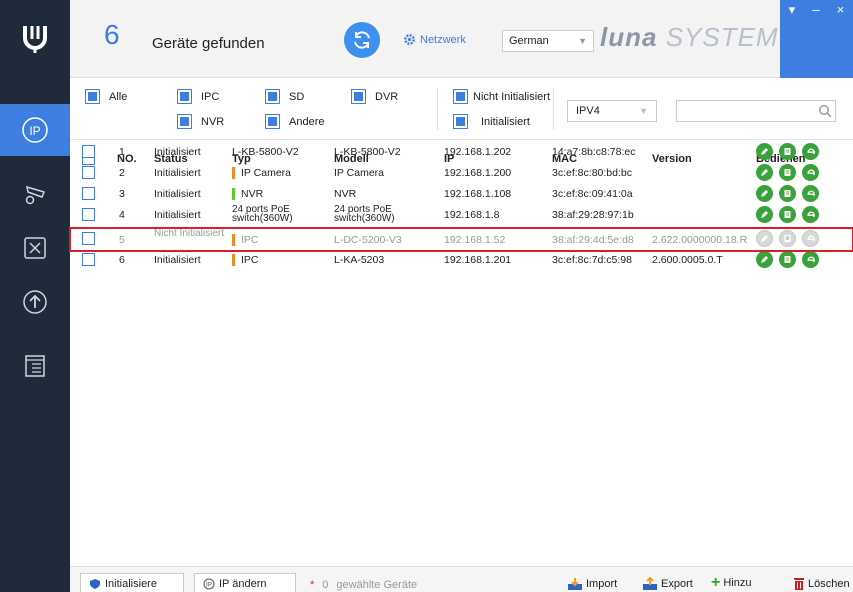 The width and height of the screenshot is (853, 592). I want to click on change-ip-button: IP IP ändern, so click(245, 582).